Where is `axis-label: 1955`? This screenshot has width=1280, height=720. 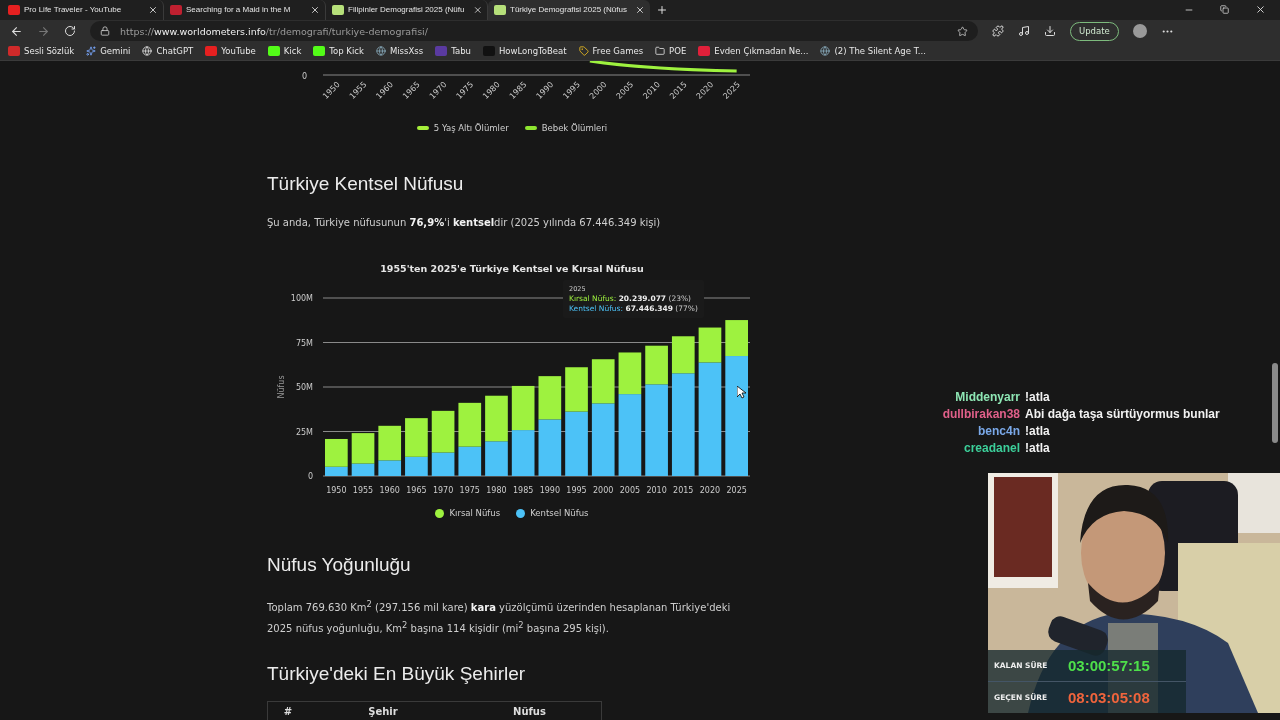
axis-label: 1955 is located at coordinates (363, 491).